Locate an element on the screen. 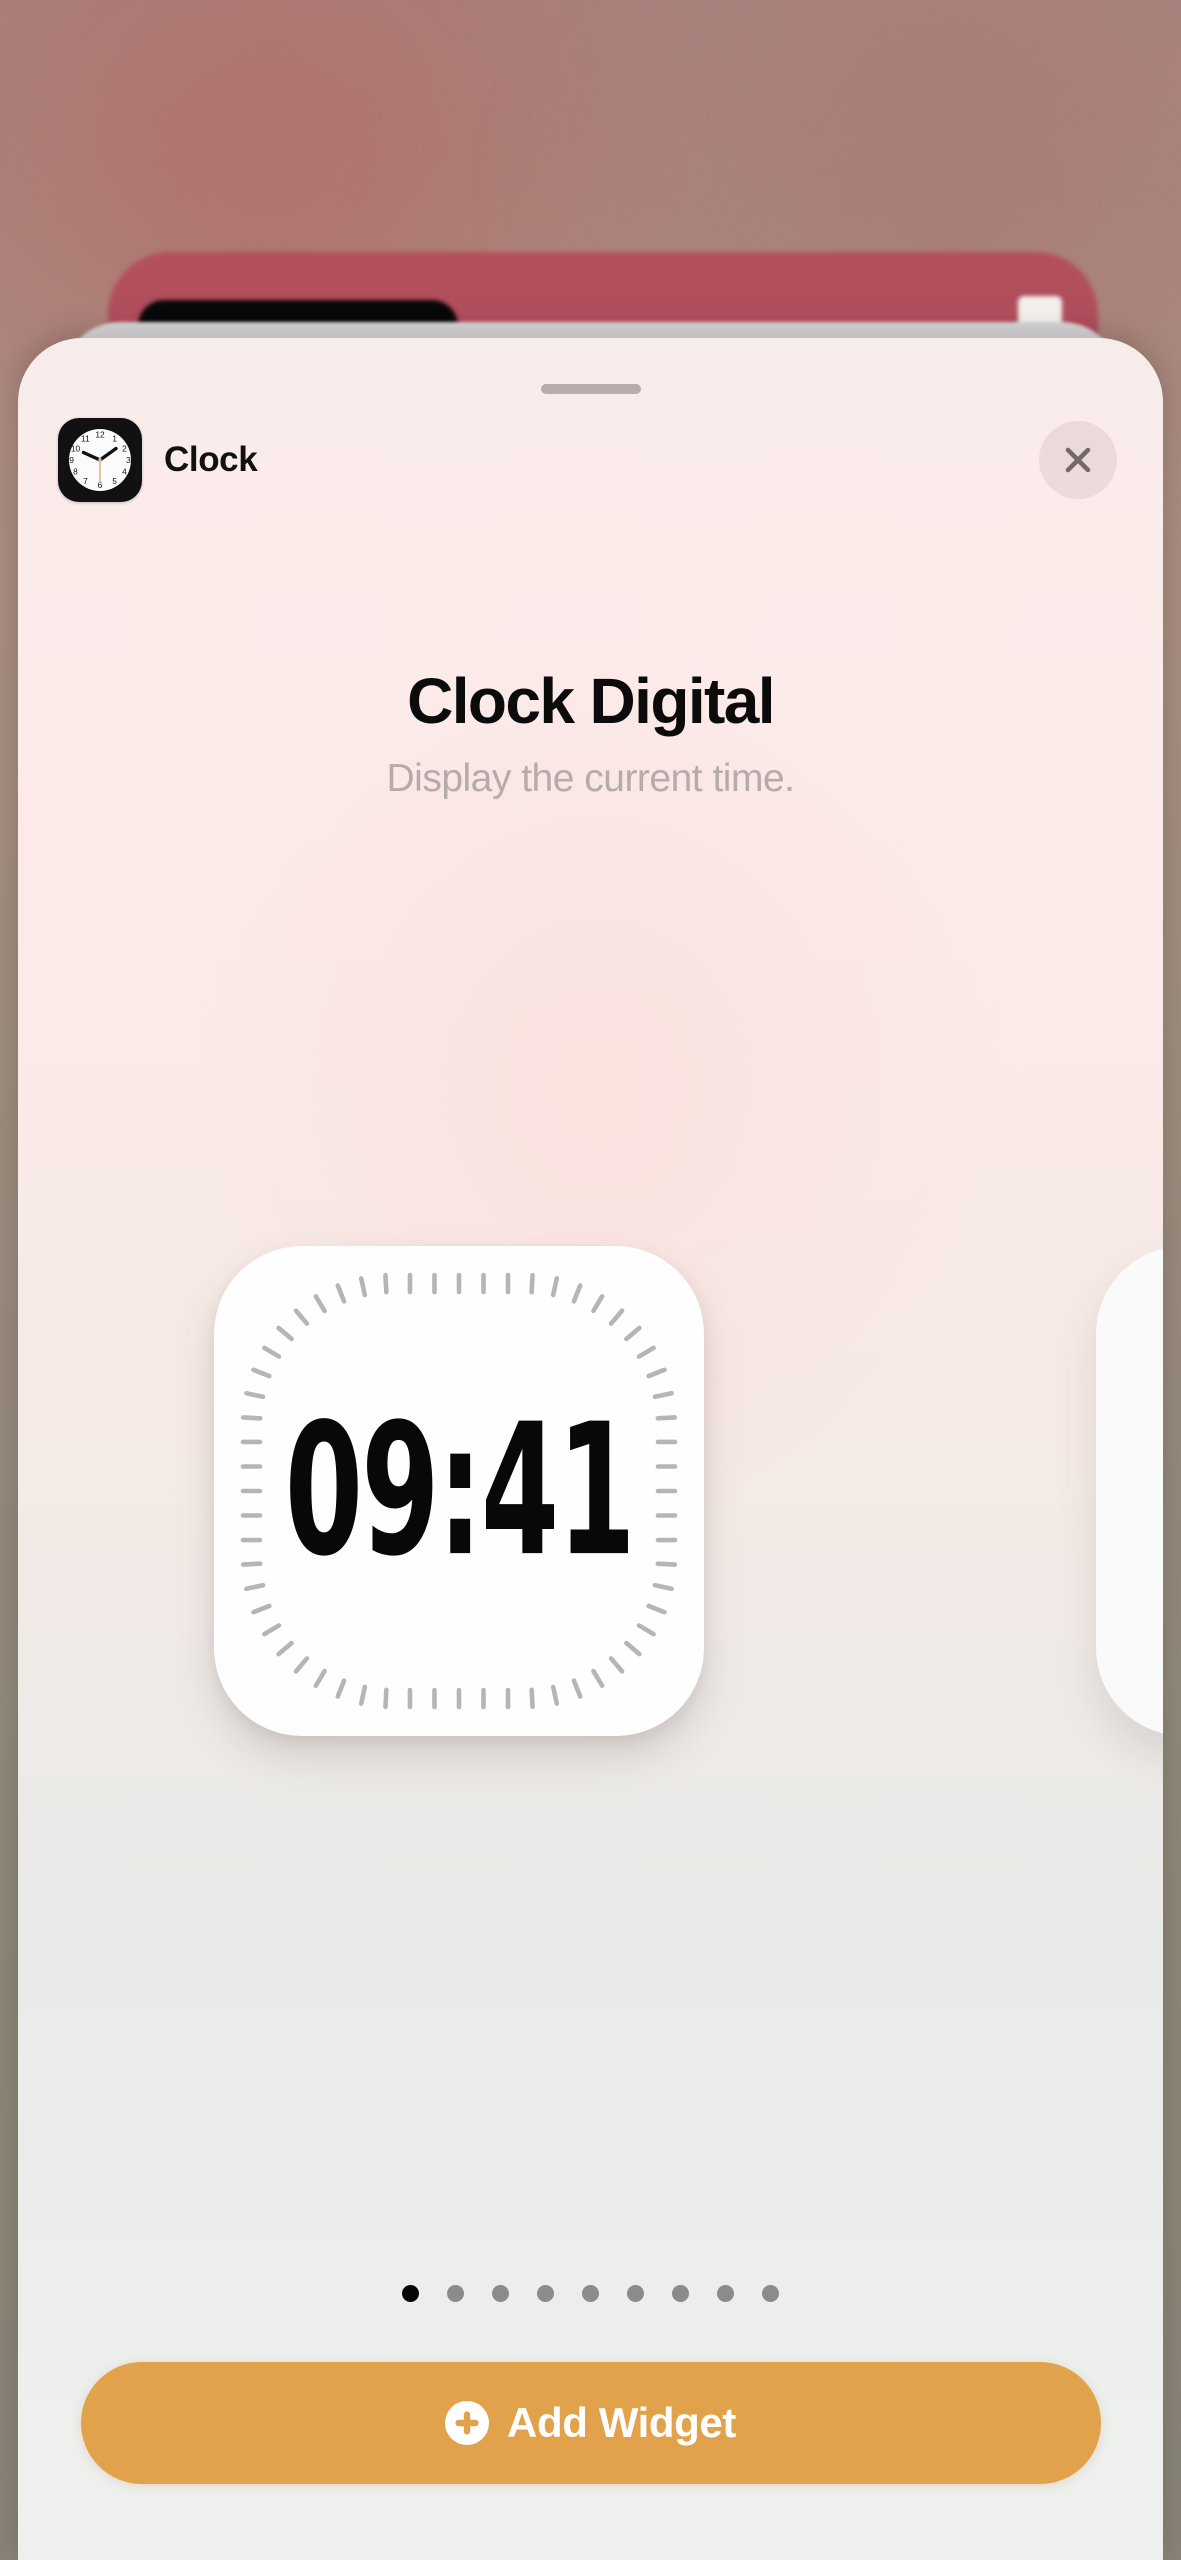 This screenshot has height=2560, width=1181. add-widget-label: Add Widget is located at coordinates (621, 2422).